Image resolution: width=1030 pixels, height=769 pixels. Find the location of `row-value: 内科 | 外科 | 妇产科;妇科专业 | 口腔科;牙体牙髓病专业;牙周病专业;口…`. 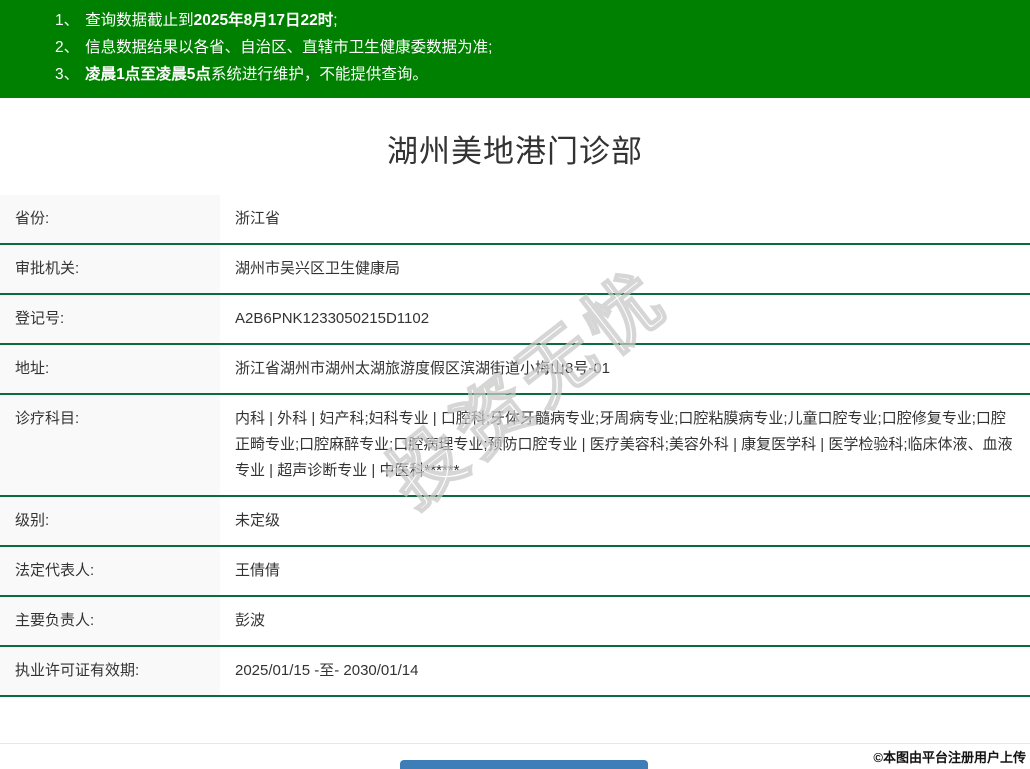

row-value: 内科 | 外科 | 妇产科;妇科专业 | 口腔科;牙体牙髓病专业;牙周病专业;口… is located at coordinates (624, 444).